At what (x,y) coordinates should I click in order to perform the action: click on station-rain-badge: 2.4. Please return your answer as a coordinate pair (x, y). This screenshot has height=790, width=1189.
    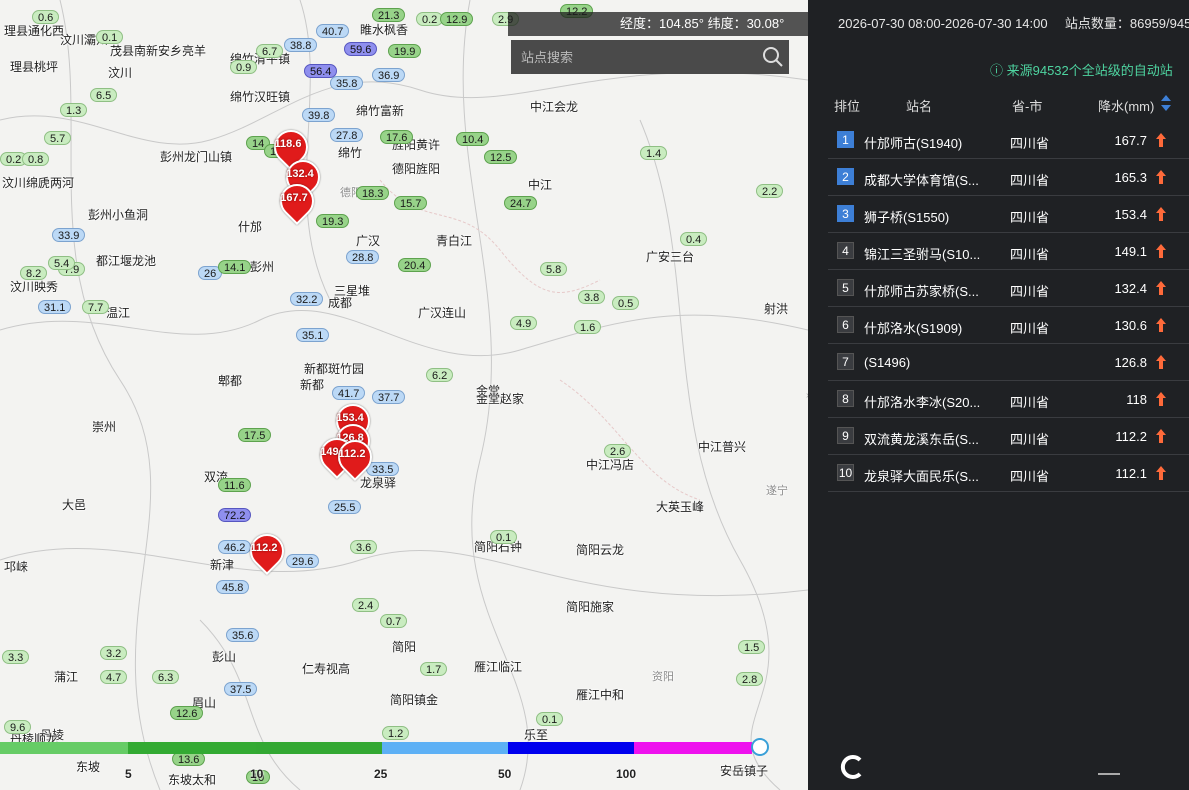
    Looking at the image, I should click on (366, 605).